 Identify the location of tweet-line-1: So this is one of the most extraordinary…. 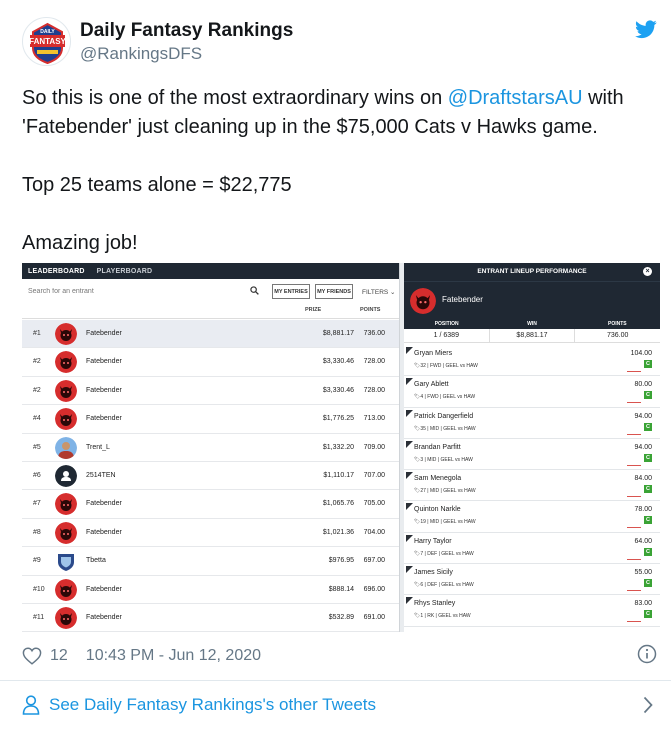
(323, 98).